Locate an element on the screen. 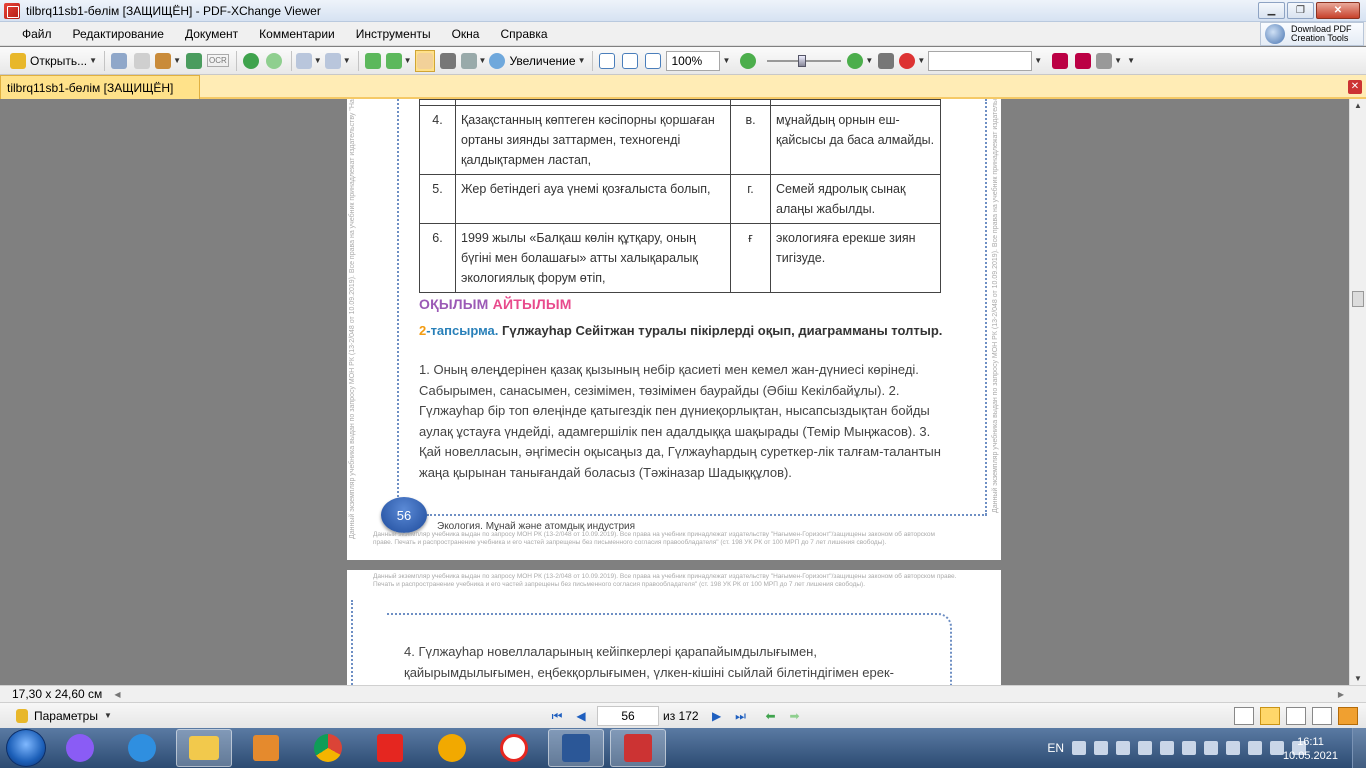  scroll-down-arrow-icon: ▼ is located at coordinates (1358, 678).